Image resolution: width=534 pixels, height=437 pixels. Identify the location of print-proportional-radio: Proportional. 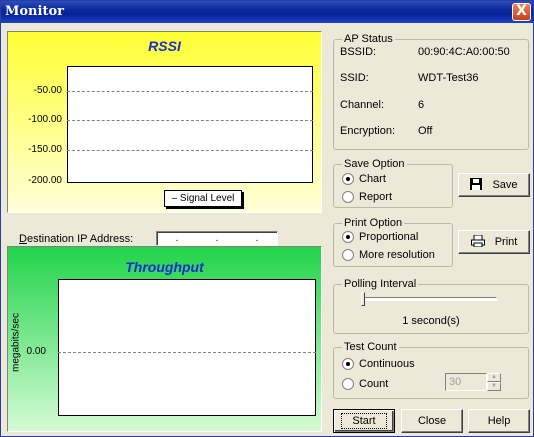
(380, 237).